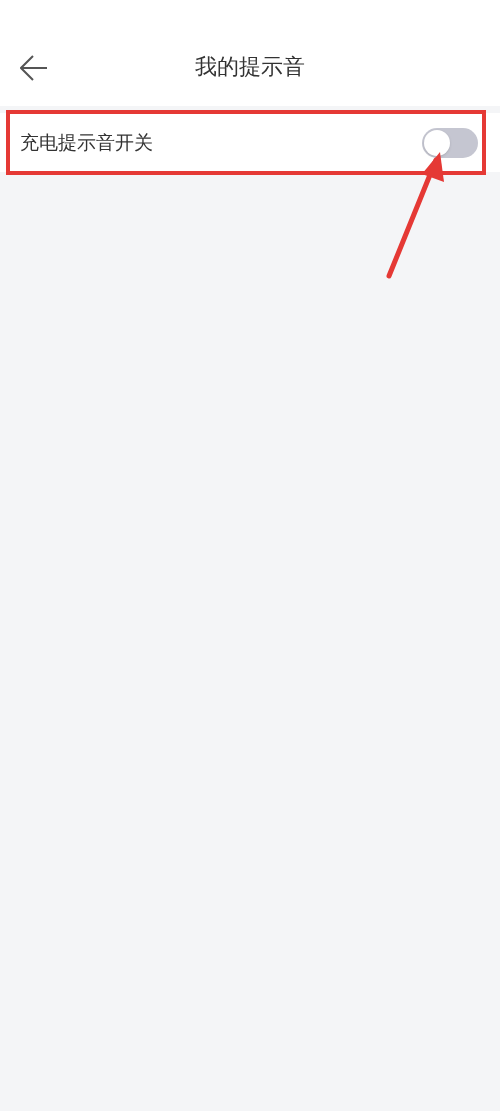  What do you see at coordinates (86, 143) in the screenshot?
I see `setting-label: 充电提示音开关` at bounding box center [86, 143].